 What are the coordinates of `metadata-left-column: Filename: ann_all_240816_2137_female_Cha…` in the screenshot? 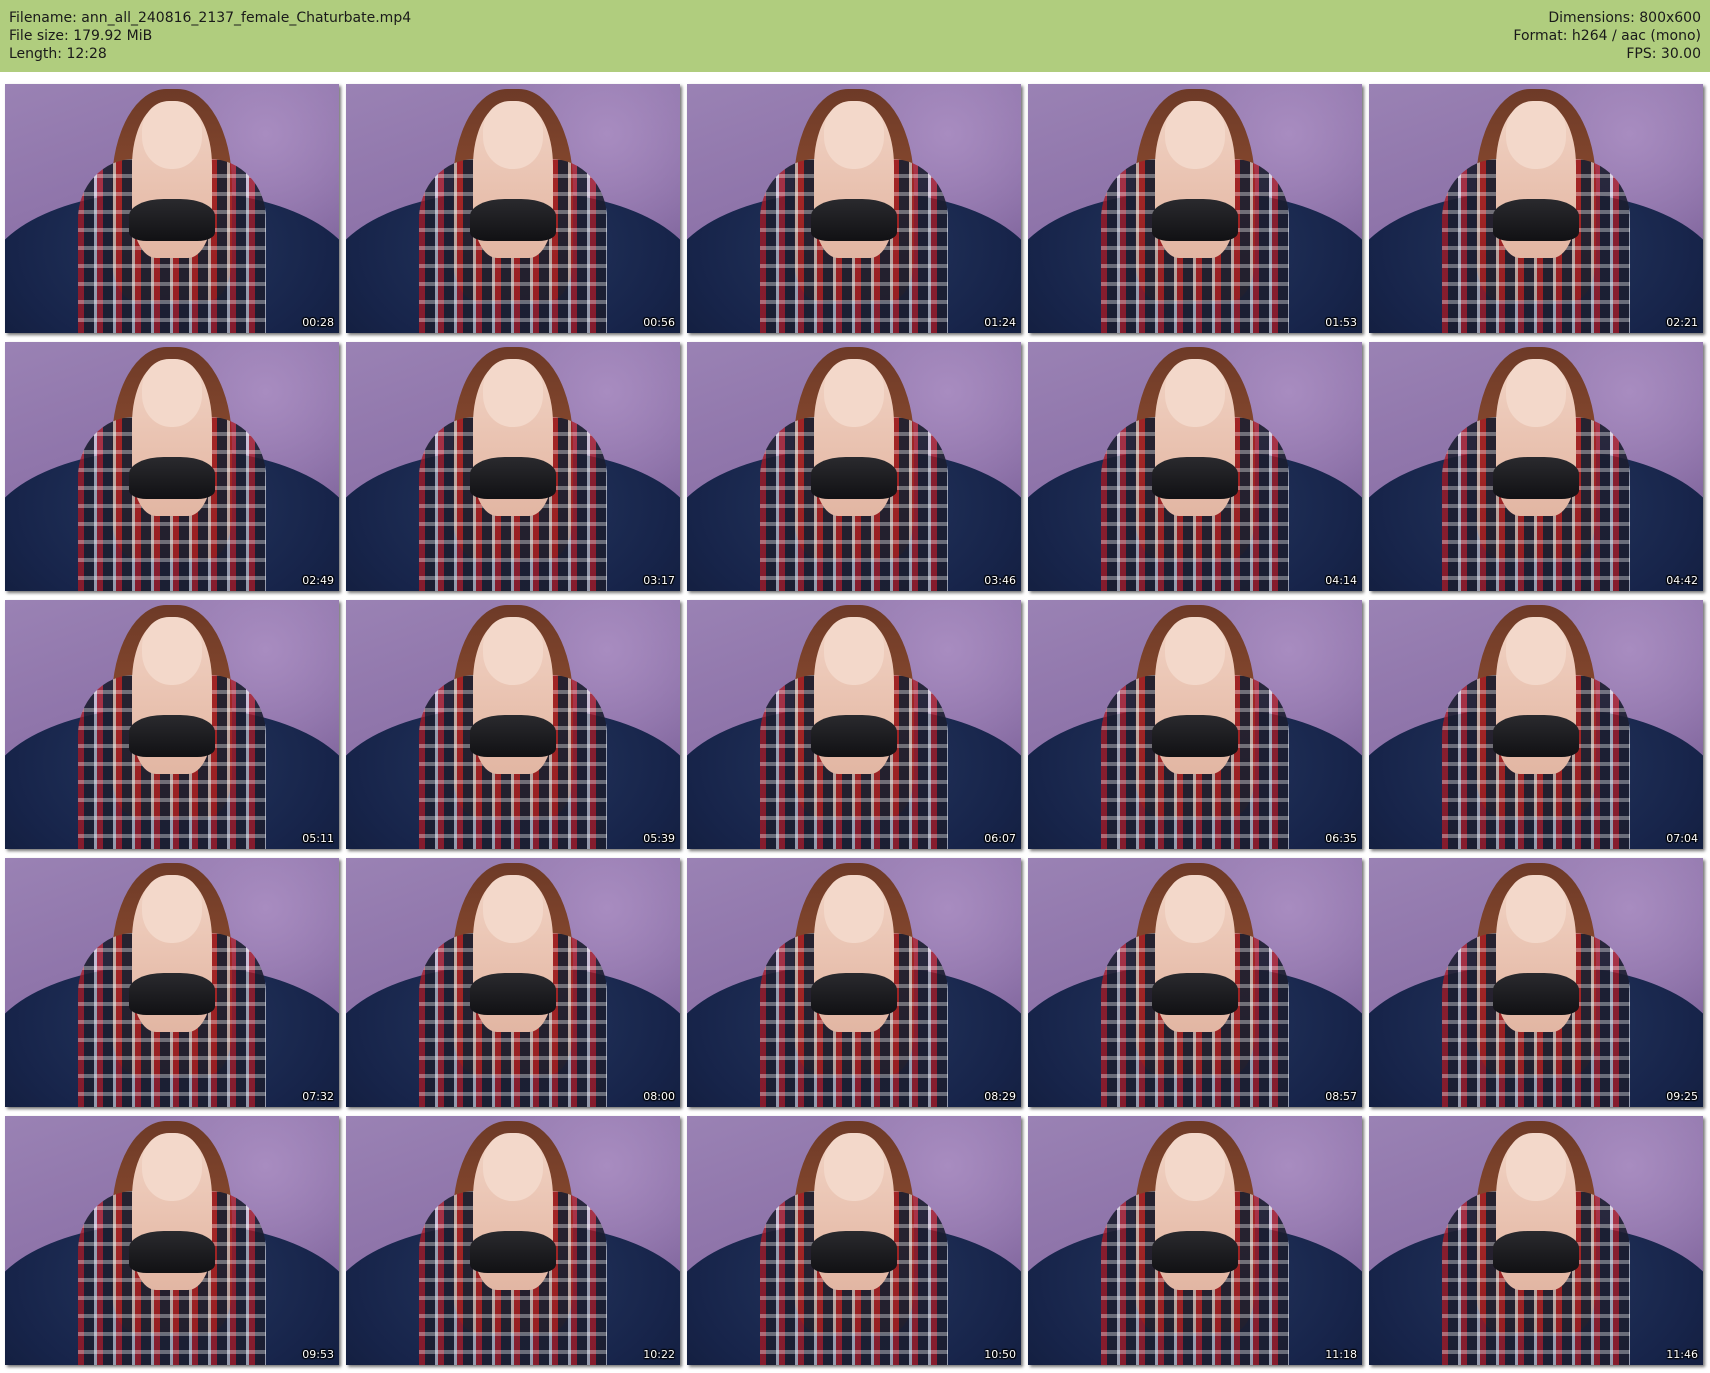 It's located at (210, 36).